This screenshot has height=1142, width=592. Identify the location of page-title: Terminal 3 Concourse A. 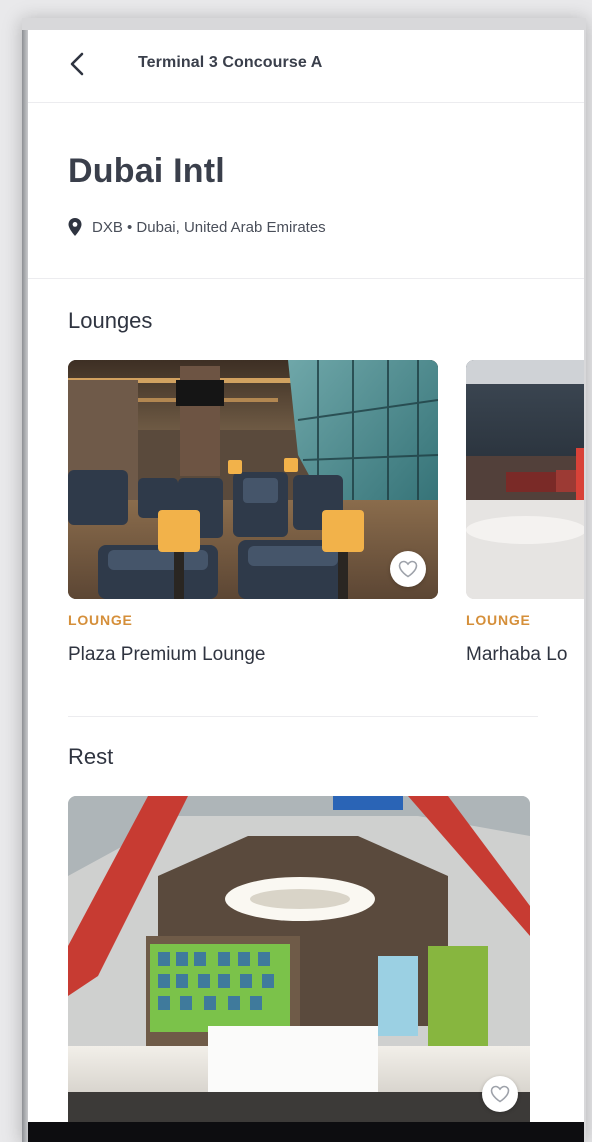
(230, 62).